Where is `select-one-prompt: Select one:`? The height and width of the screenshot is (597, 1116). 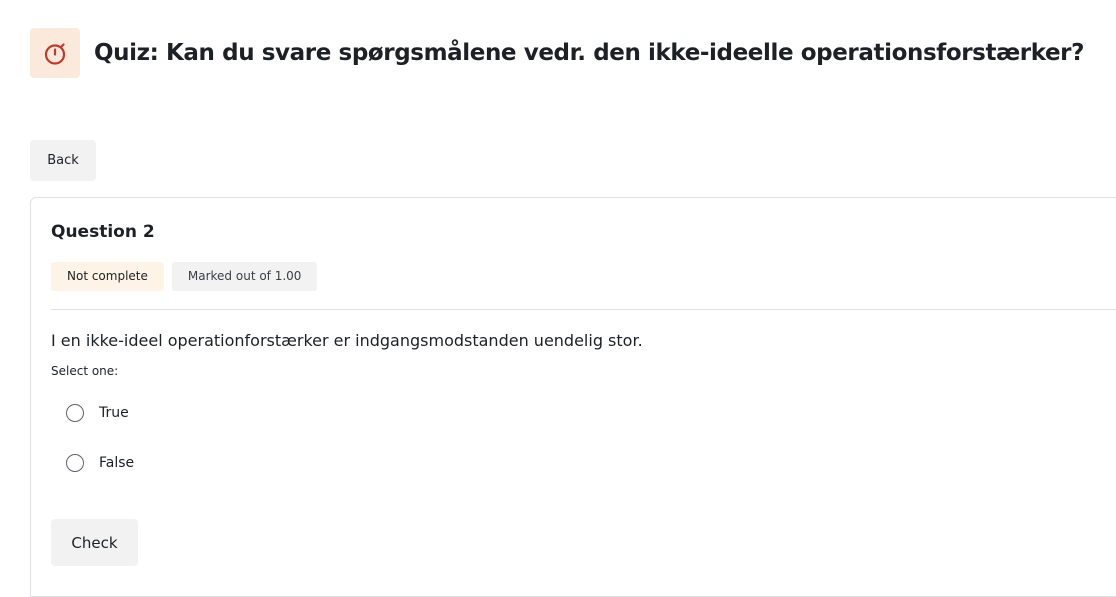
select-one-prompt: Select one: is located at coordinates (85, 371).